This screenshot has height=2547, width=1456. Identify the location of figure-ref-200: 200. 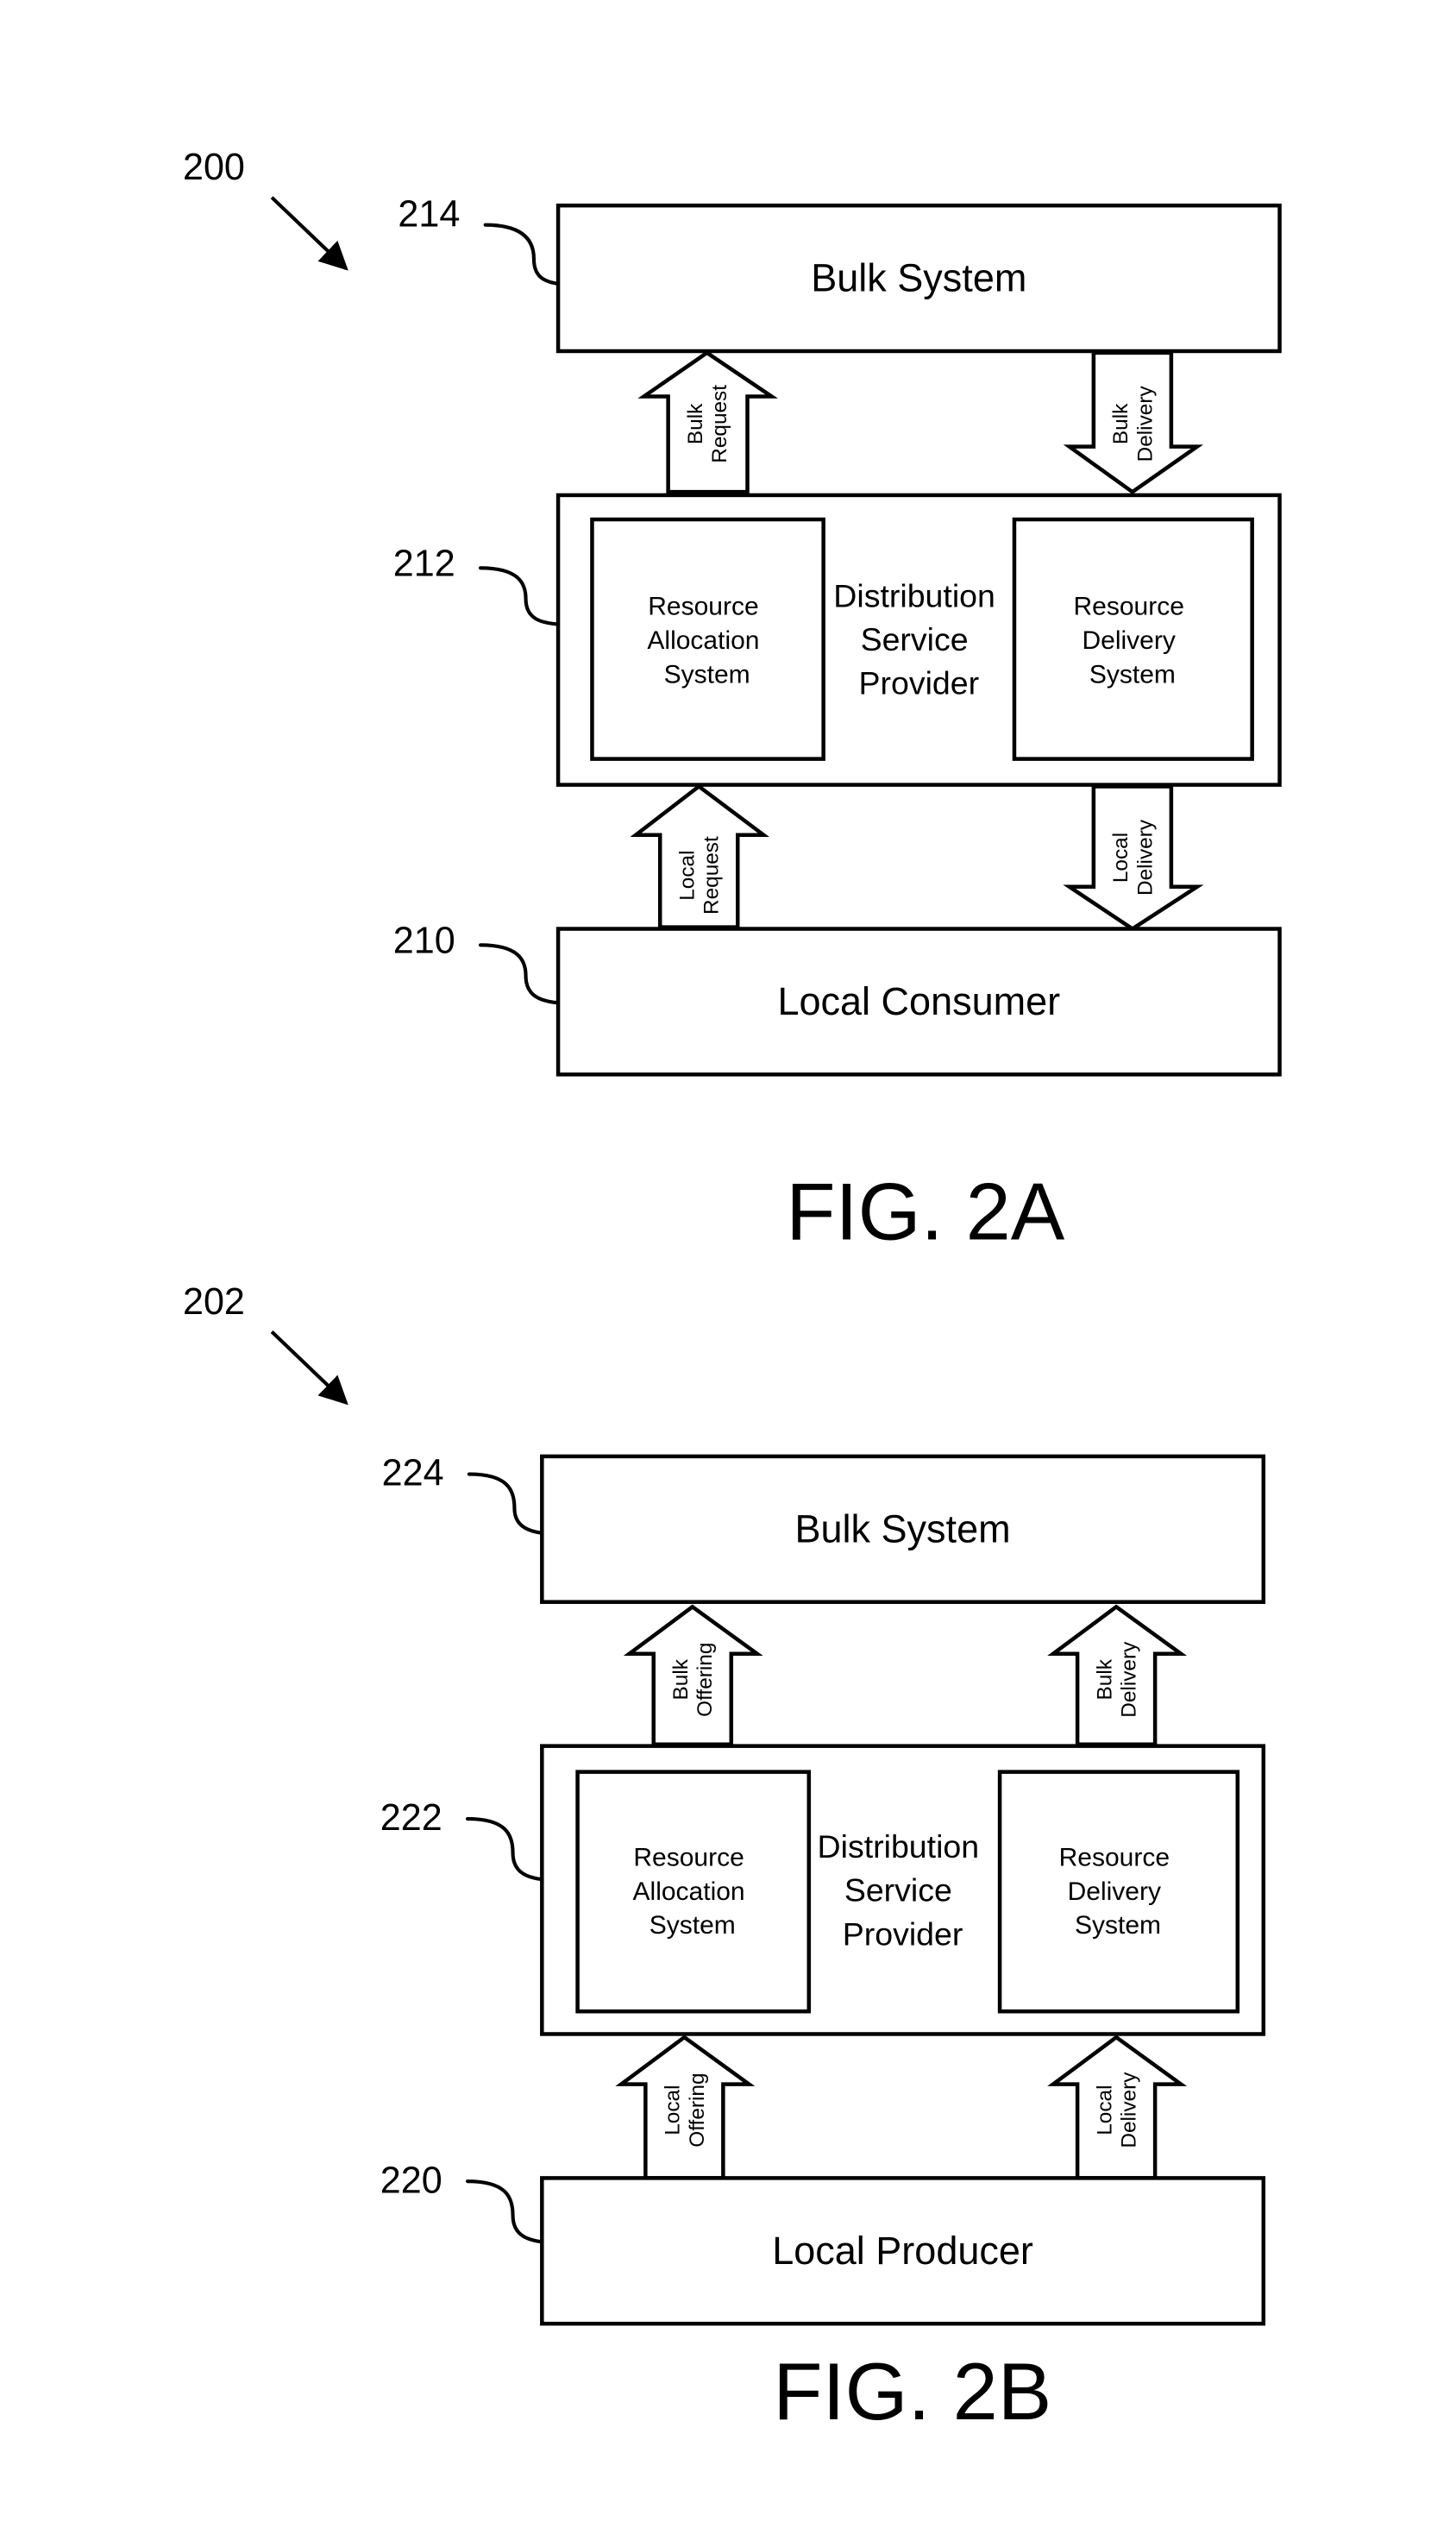
(214, 167).